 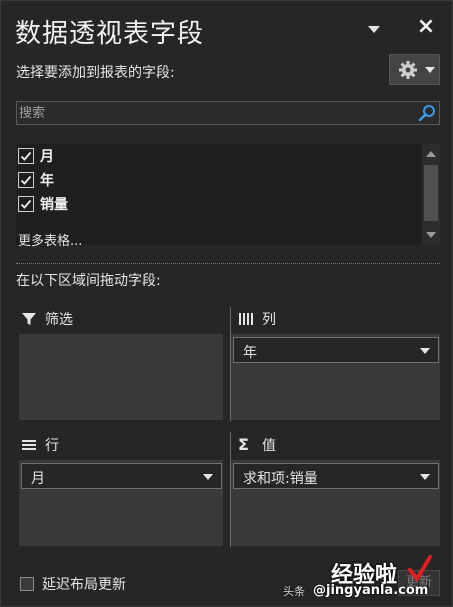 What do you see at coordinates (269, 446) in the screenshot?
I see `values-area-title: 值` at bounding box center [269, 446].